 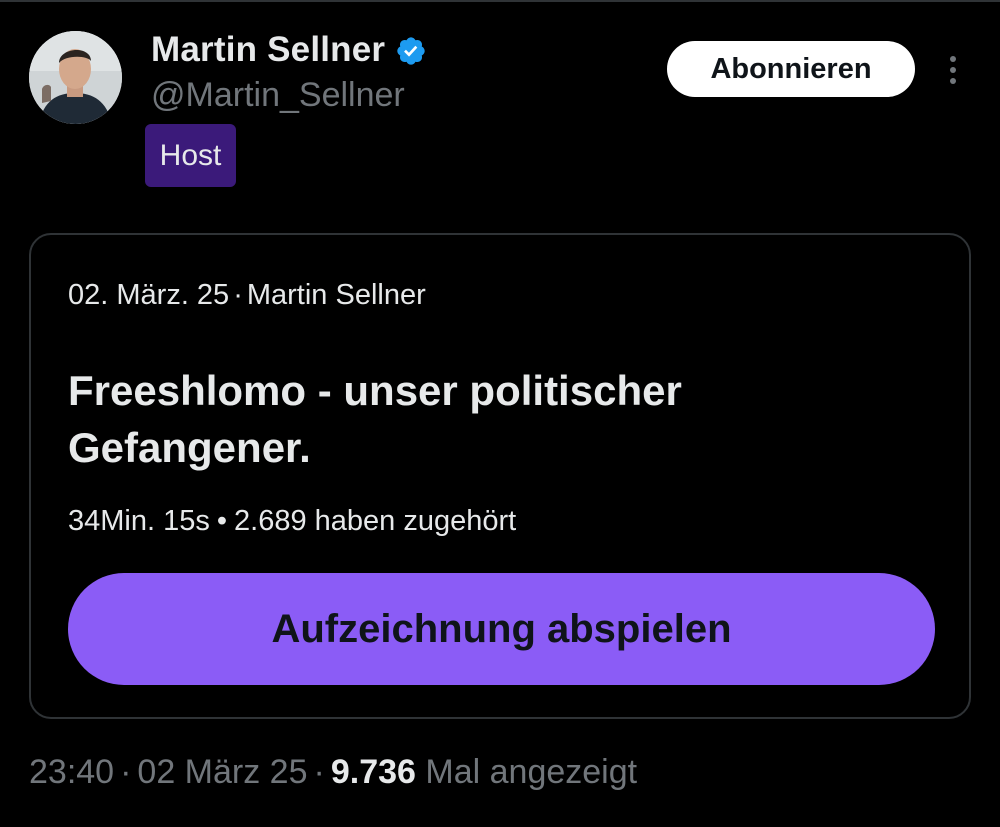 What do you see at coordinates (373, 772) in the screenshot?
I see `views-count: 9.736` at bounding box center [373, 772].